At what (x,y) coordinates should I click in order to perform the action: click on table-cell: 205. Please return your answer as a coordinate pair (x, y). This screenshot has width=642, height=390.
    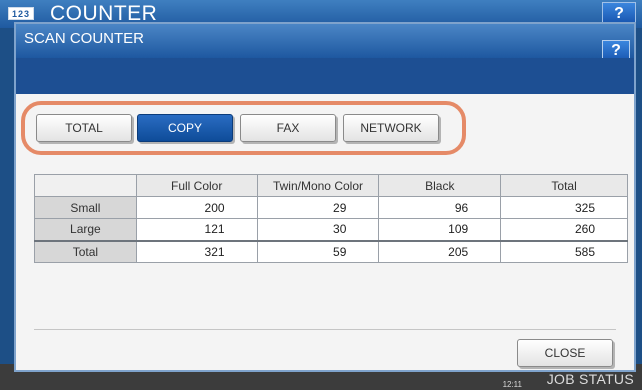
    Looking at the image, I should click on (440, 251).